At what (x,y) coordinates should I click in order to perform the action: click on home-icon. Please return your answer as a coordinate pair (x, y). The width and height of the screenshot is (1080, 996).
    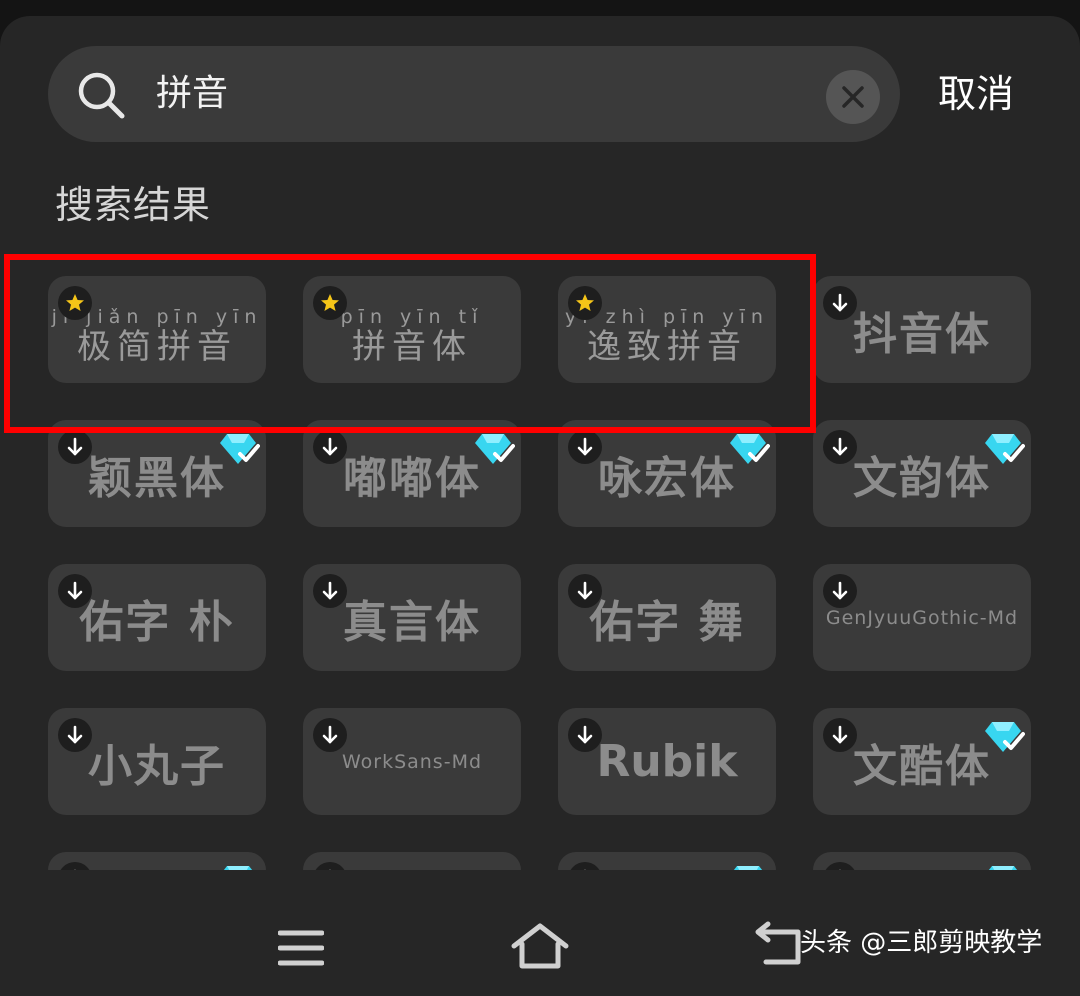
    Looking at the image, I should click on (540, 946).